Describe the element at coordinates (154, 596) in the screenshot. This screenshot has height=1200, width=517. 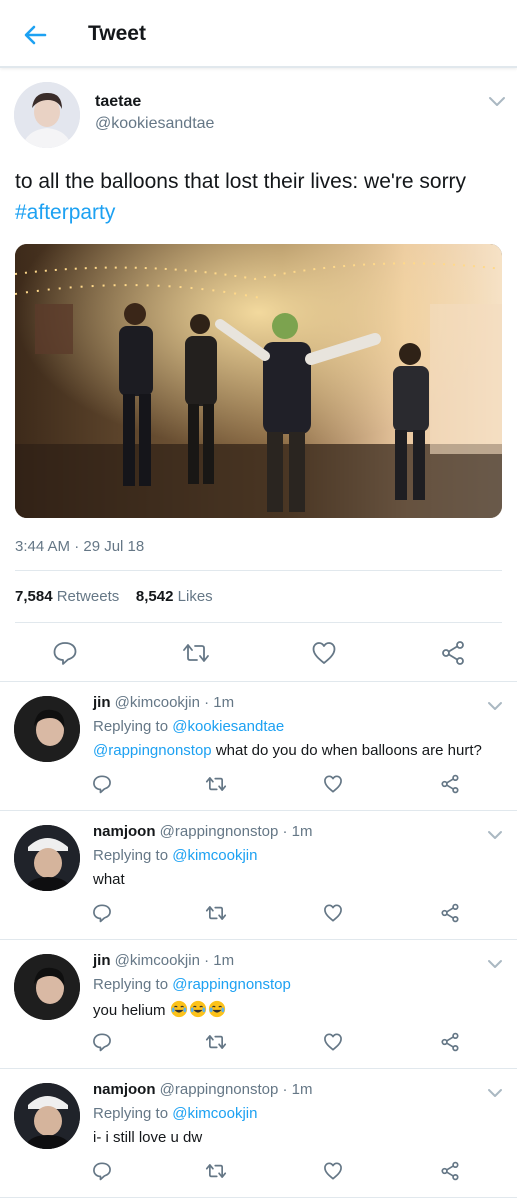
I see `likes-count: 8,542` at that location.